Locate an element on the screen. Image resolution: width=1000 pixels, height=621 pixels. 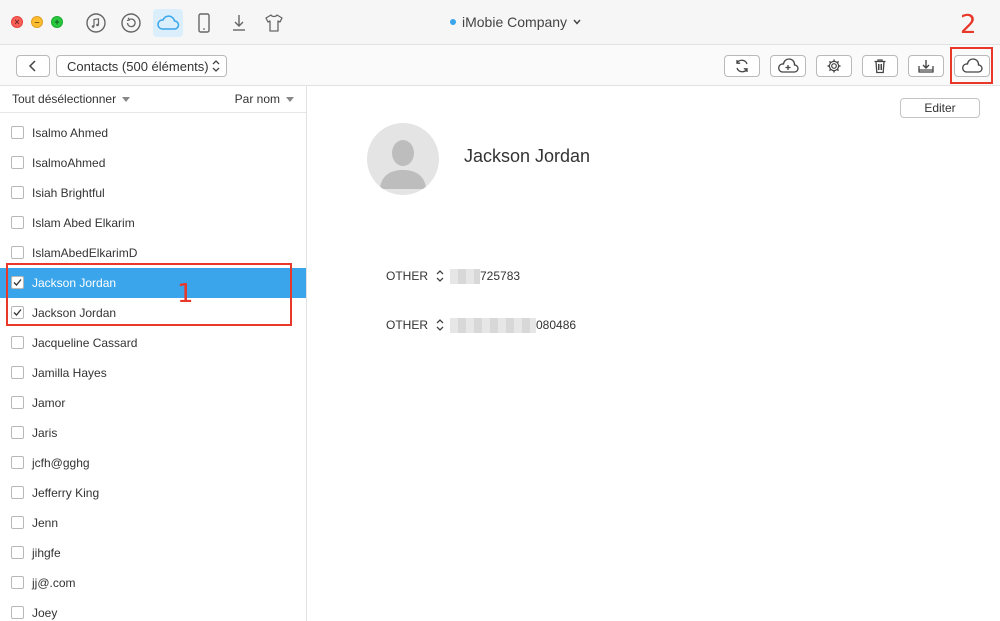
contact-name: Jaris is located at coordinates (45, 433).